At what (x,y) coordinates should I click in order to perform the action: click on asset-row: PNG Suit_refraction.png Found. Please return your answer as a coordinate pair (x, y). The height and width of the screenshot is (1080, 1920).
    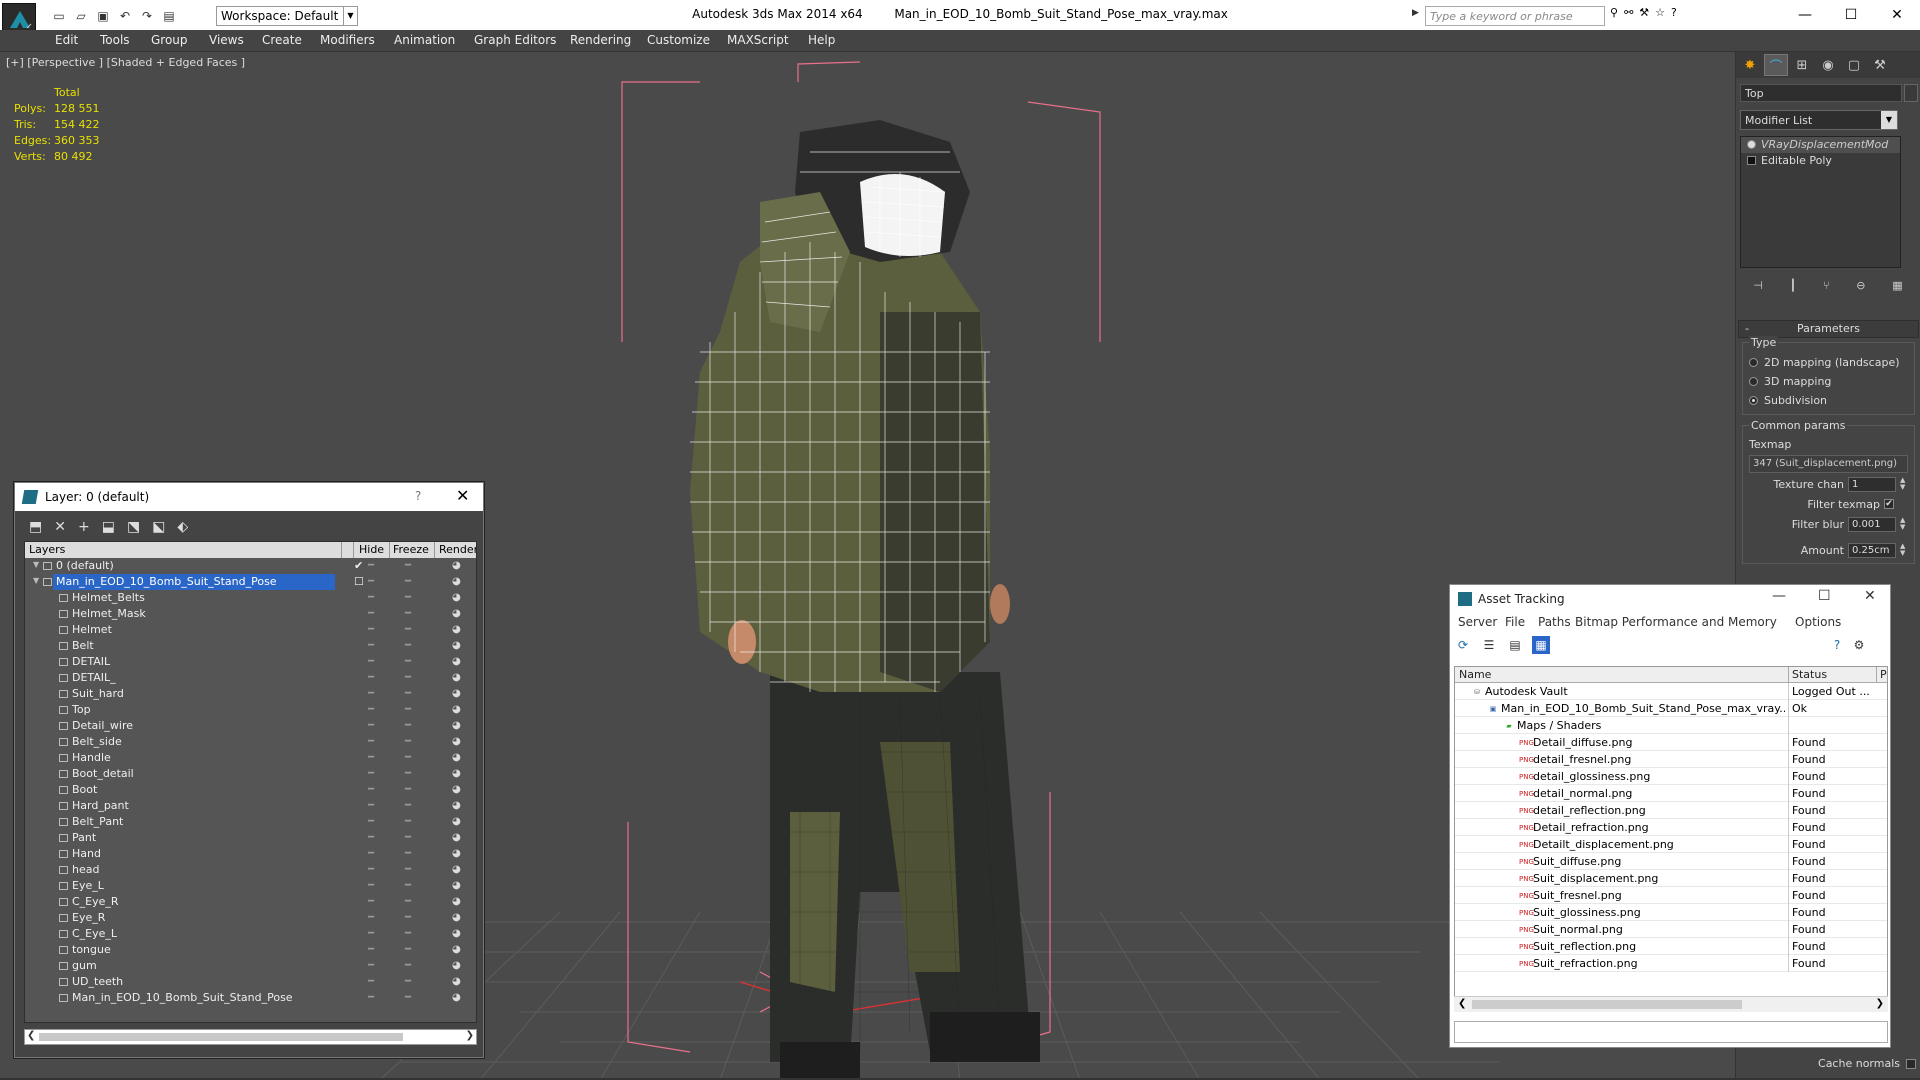
    Looking at the image, I should click on (1671, 963).